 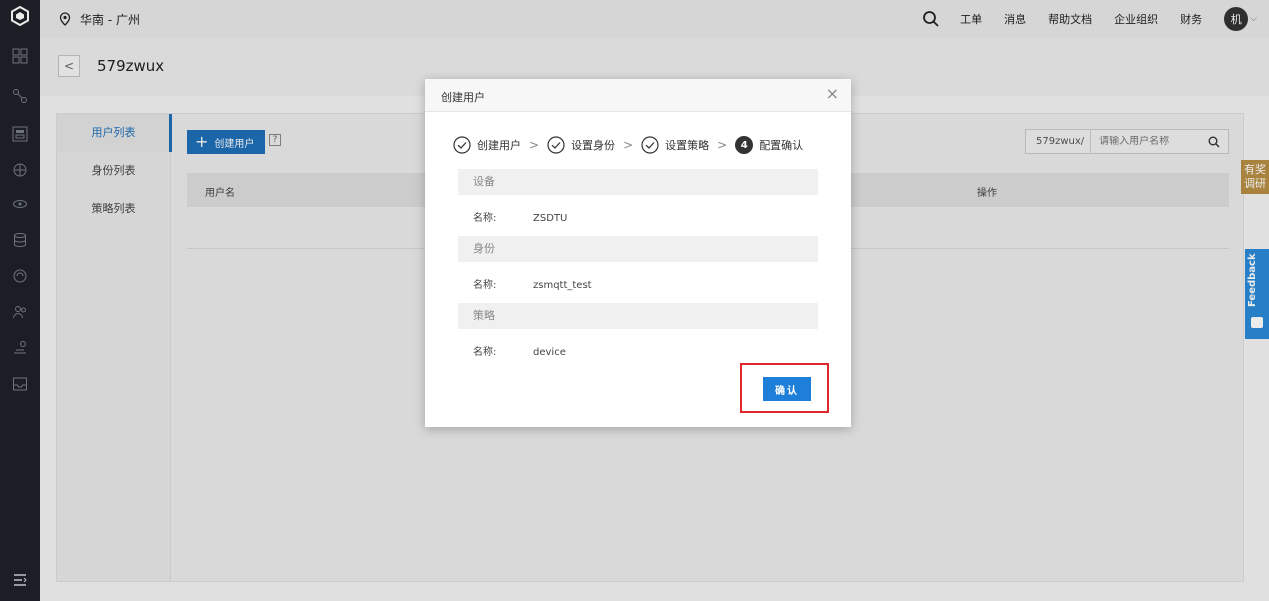 What do you see at coordinates (499, 145) in the screenshot?
I see `step-label: 创建用户` at bounding box center [499, 145].